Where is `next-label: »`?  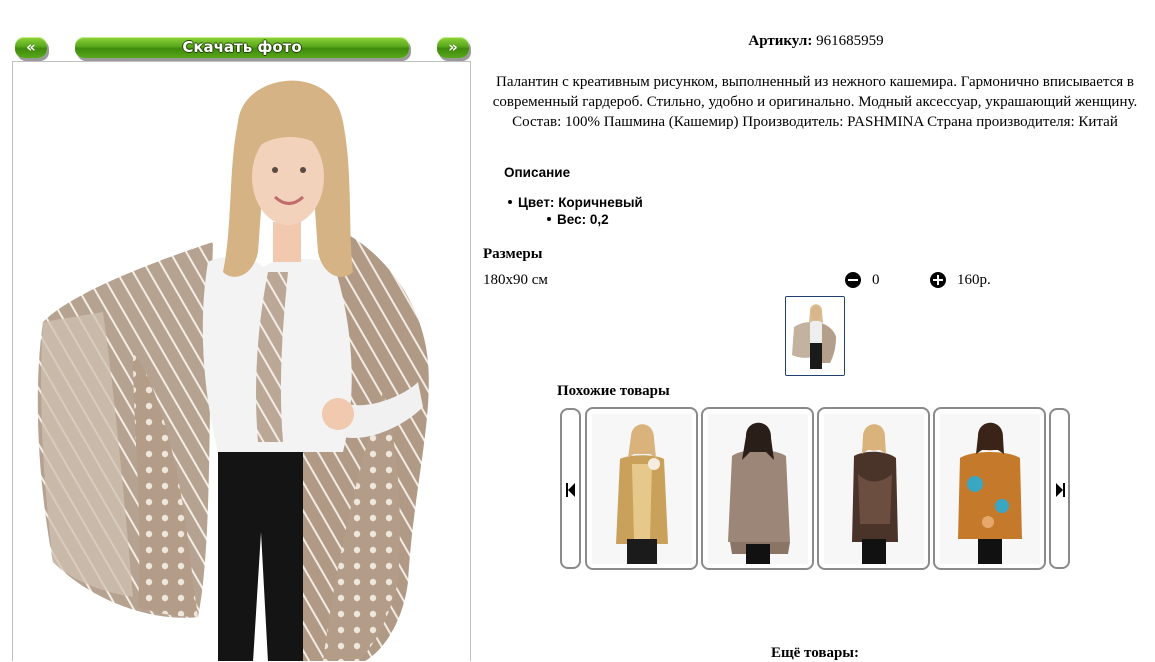
next-label: » is located at coordinates (453, 47).